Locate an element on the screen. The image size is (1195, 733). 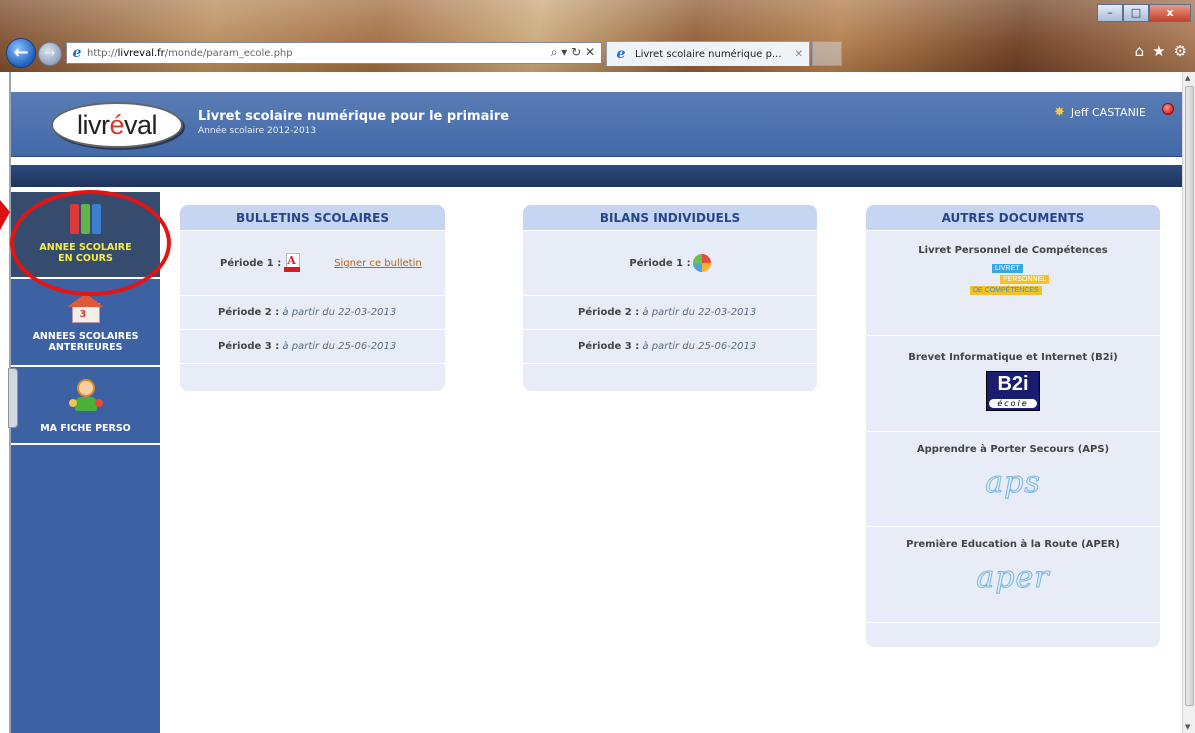
logout-icon is located at coordinates (1168, 109).